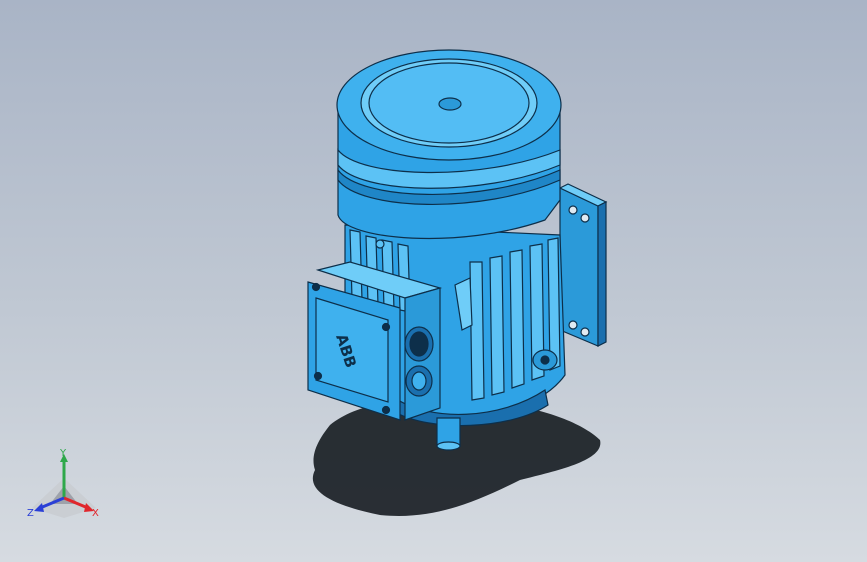  What do you see at coordinates (63, 453) in the screenshot?
I see `y-axis-label: Y` at bounding box center [63, 453].